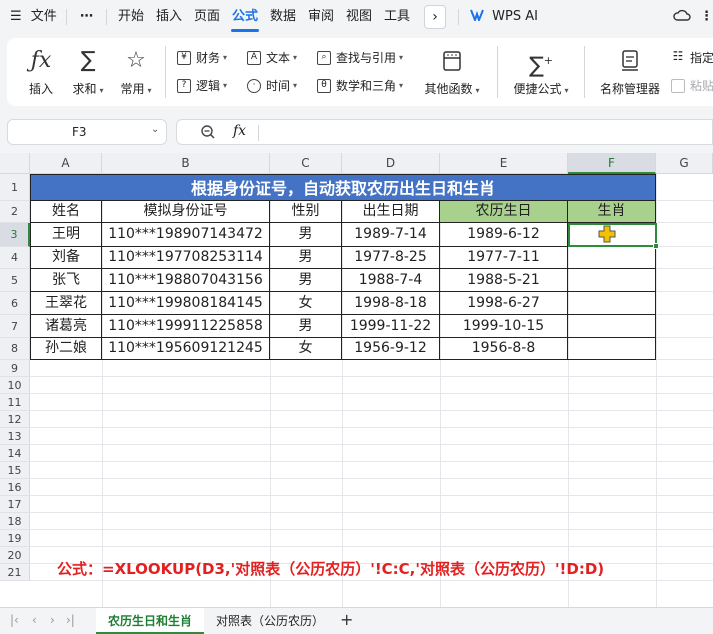 Image resolution: width=713 pixels, height=634 pixels. I want to click on tab-review: 审阅, so click(321, 17).